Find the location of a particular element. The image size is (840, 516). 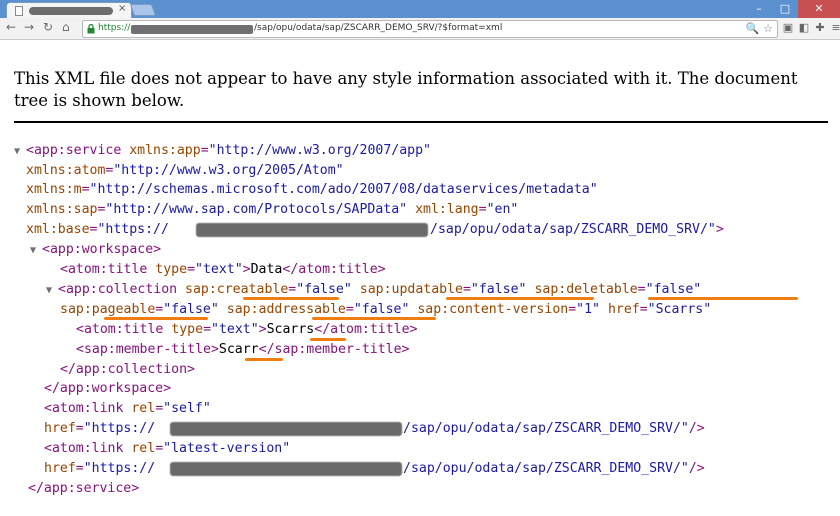

xml-value: "en" is located at coordinates (502, 209).